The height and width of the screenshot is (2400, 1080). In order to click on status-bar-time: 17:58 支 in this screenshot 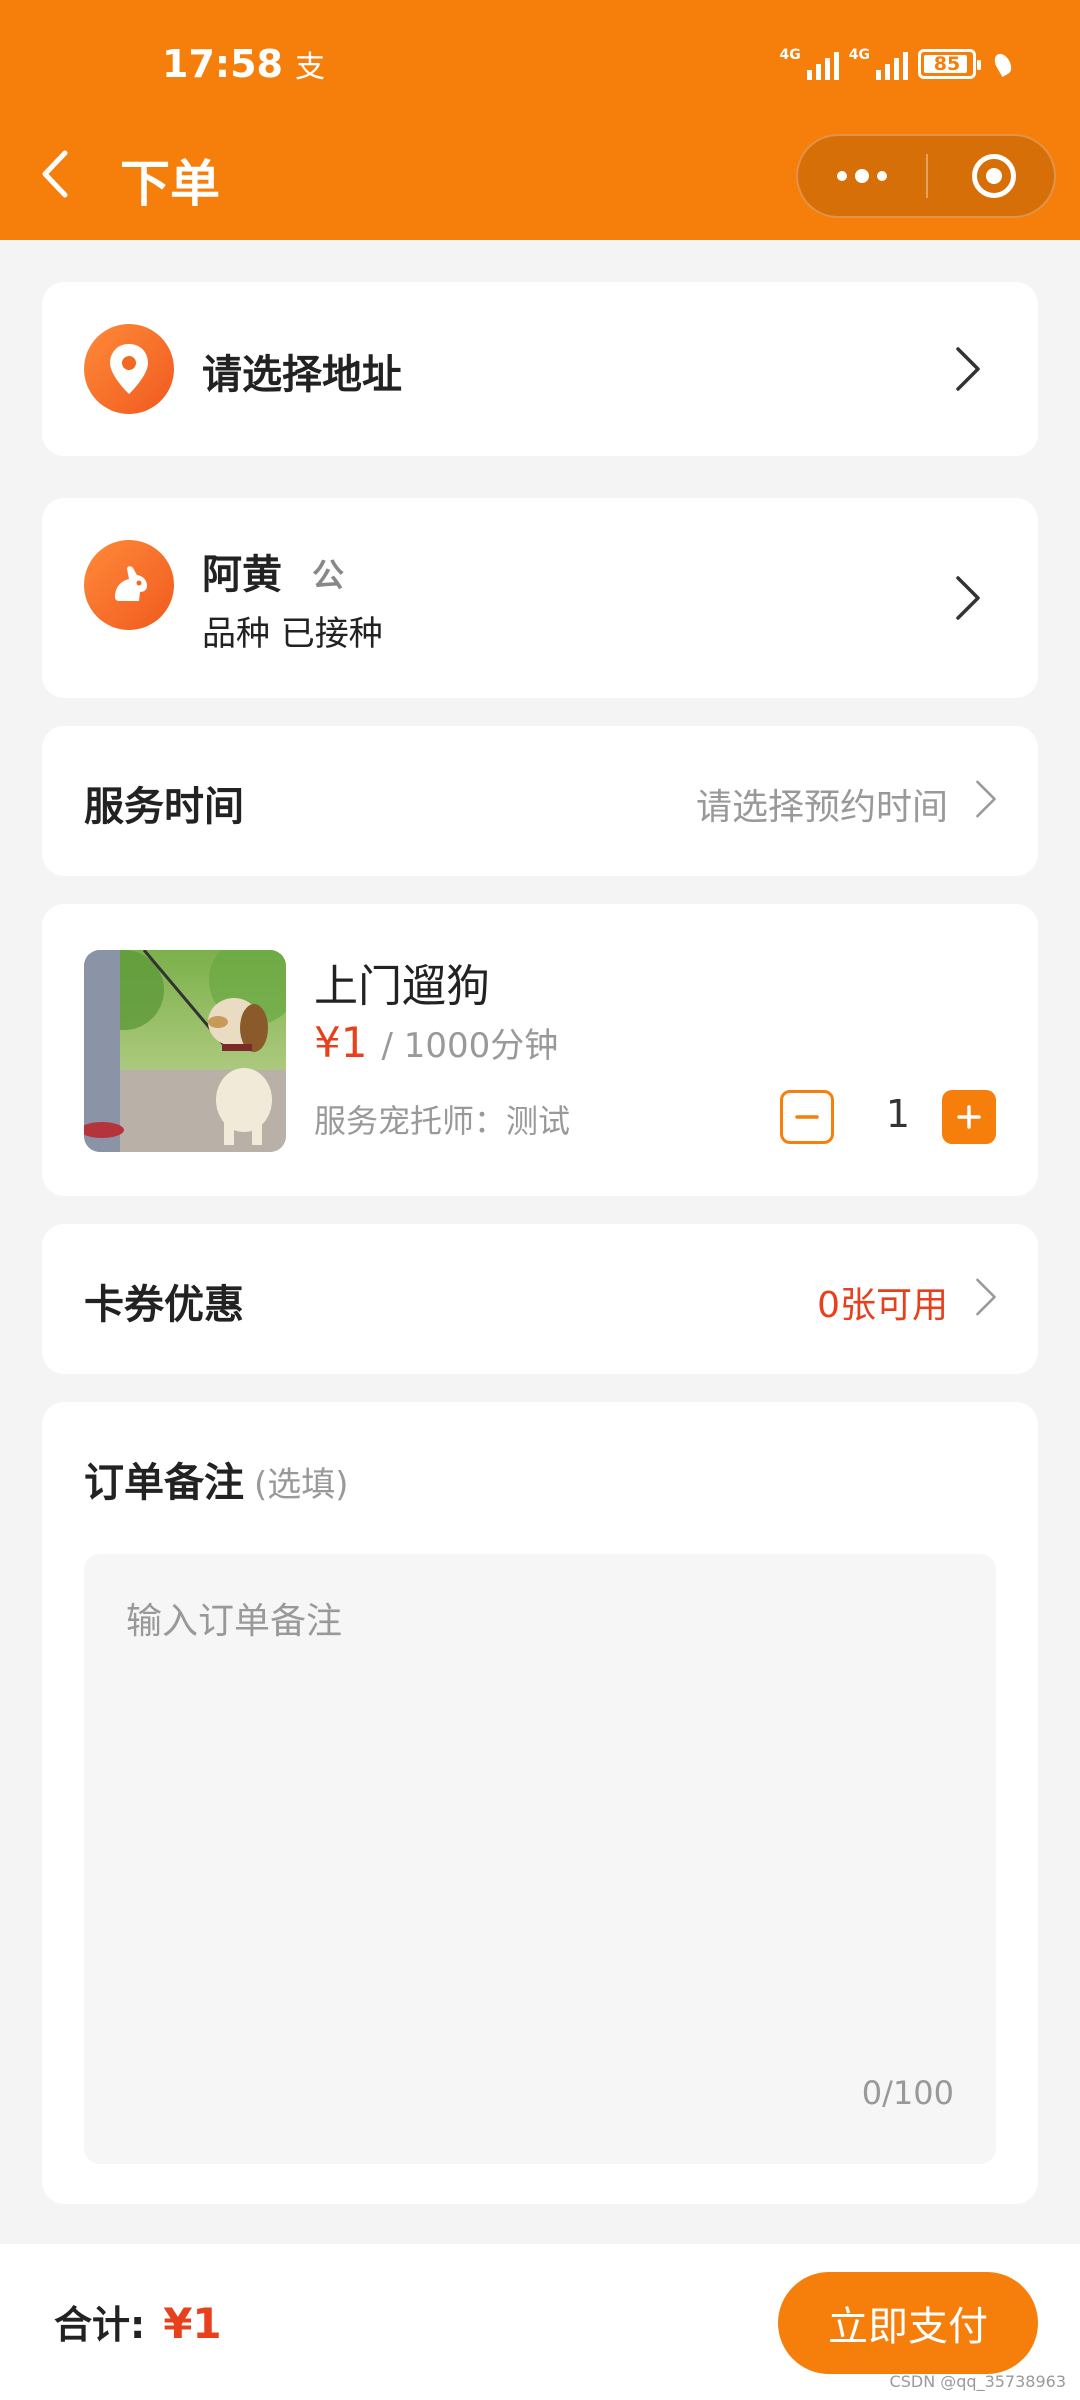, I will do `click(243, 64)`.